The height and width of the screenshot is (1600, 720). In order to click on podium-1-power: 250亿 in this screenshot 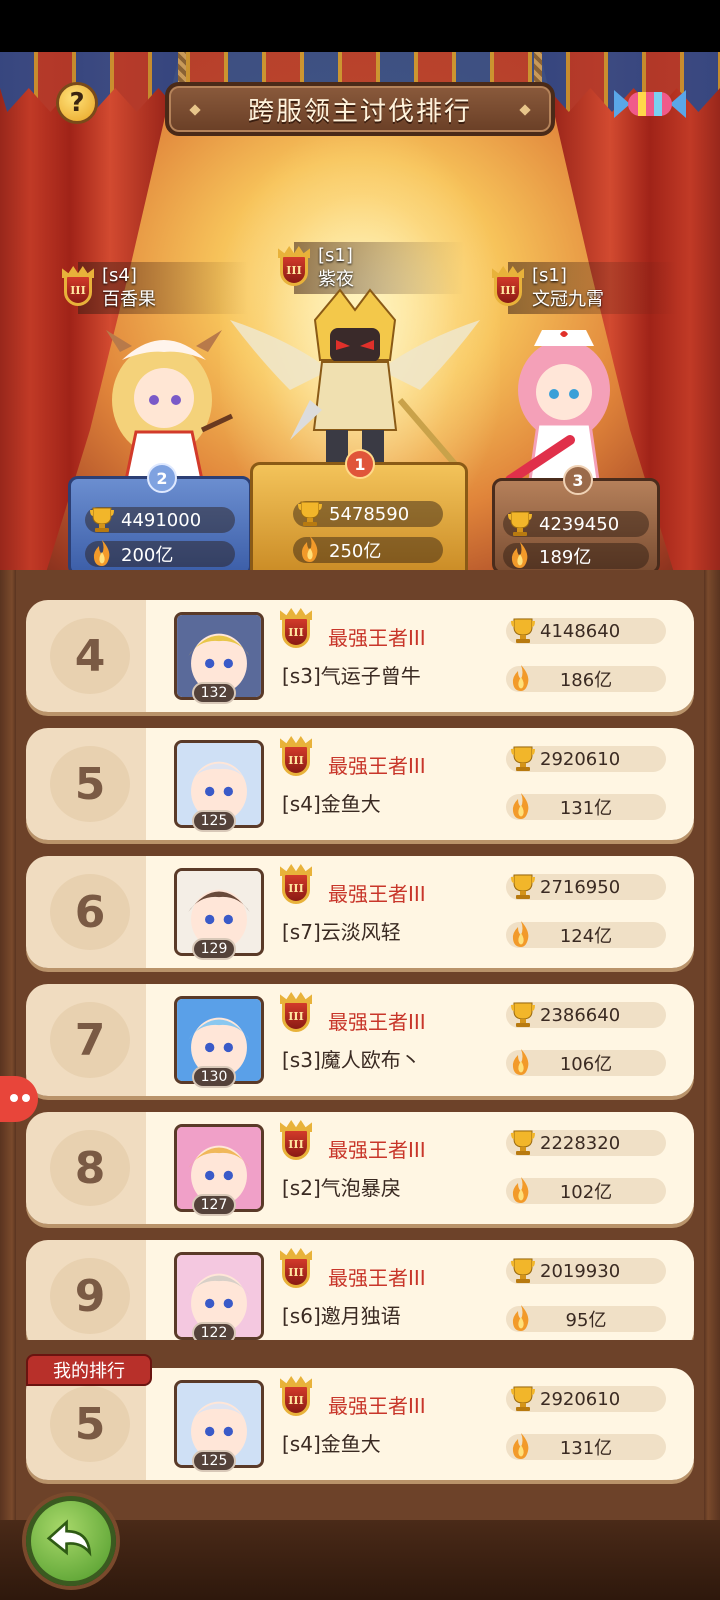, I will do `click(368, 549)`.